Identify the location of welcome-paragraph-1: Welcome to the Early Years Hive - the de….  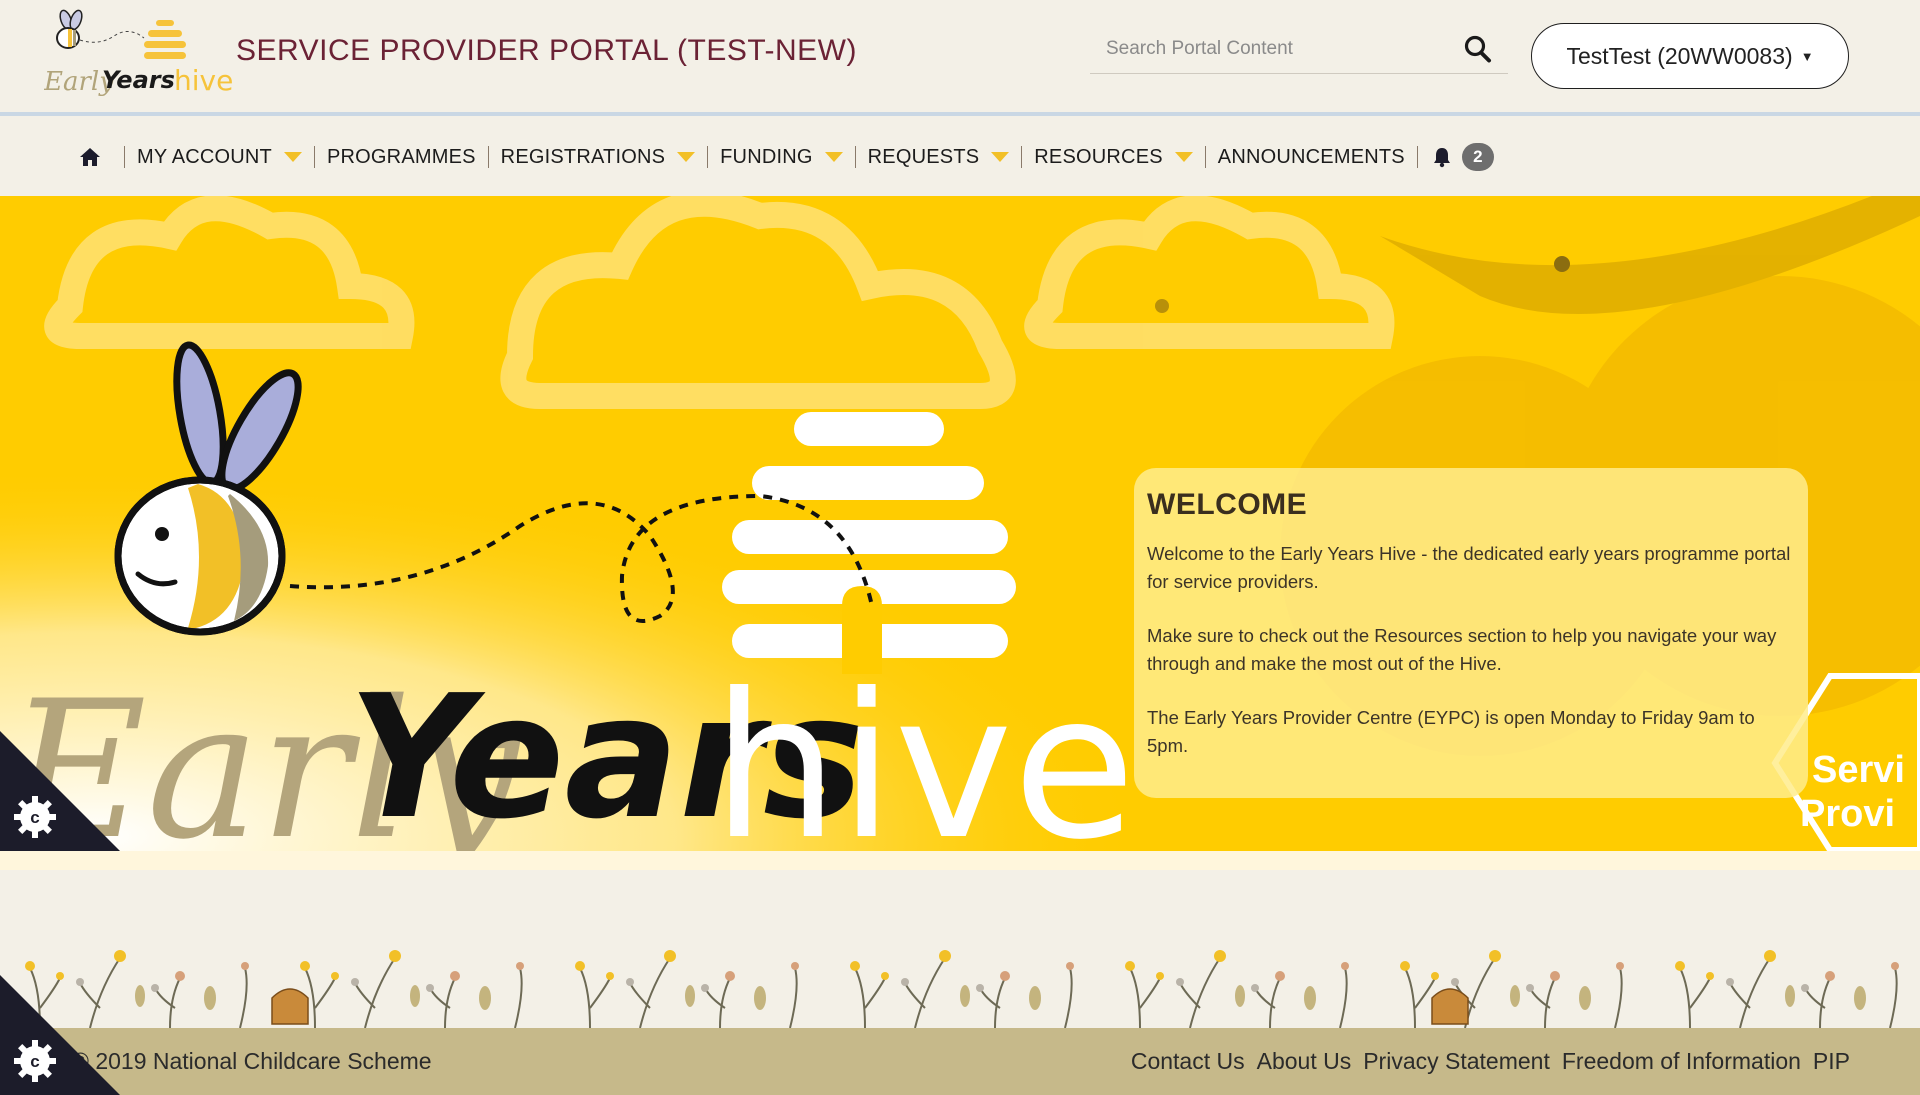
(1469, 567).